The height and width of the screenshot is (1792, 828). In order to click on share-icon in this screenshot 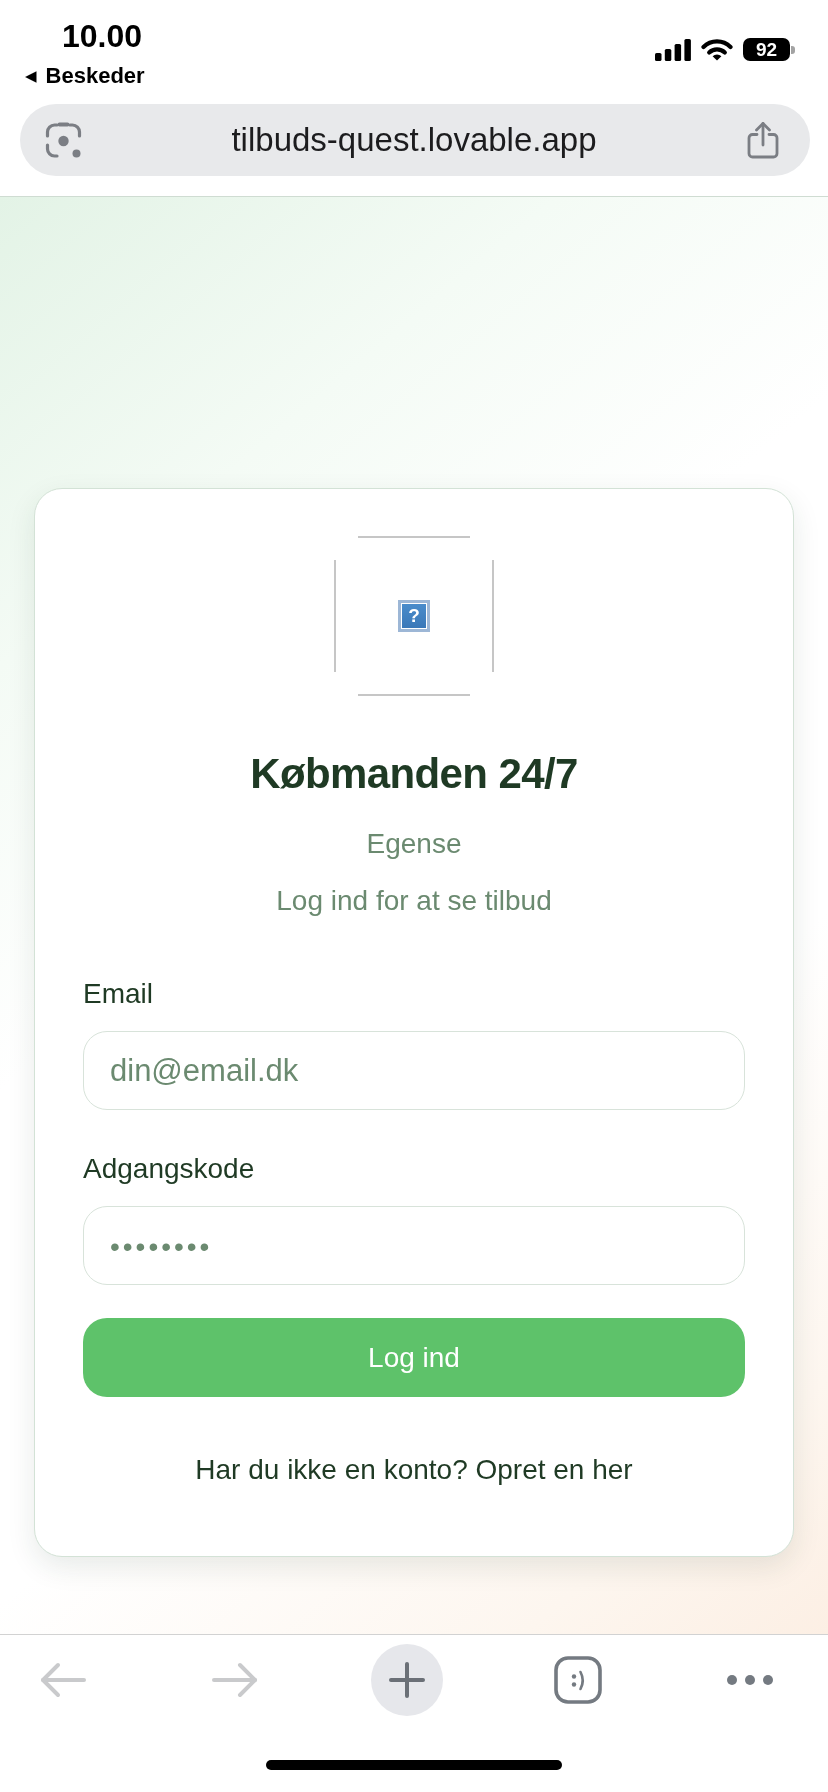, I will do `click(763, 140)`.